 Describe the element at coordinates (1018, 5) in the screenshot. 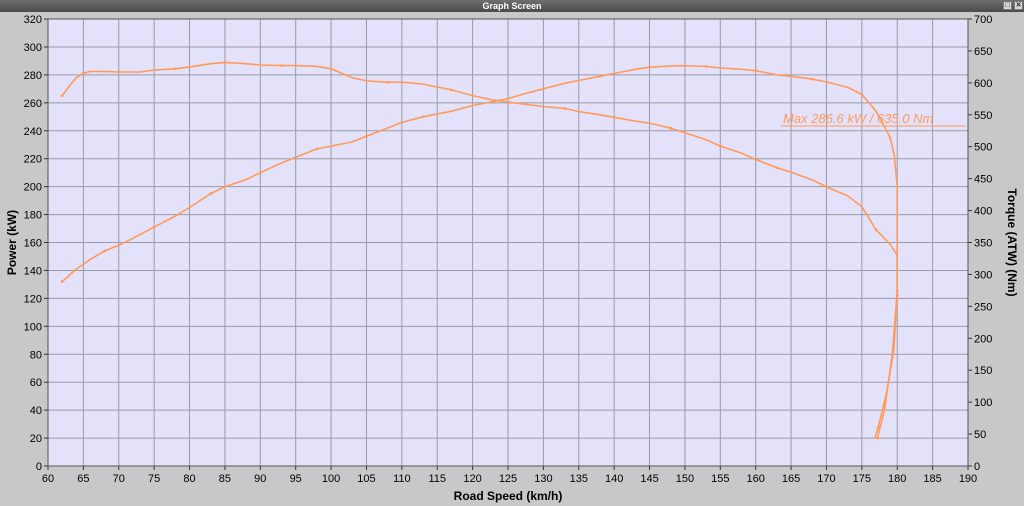

I see `close-icon: ✕` at that location.